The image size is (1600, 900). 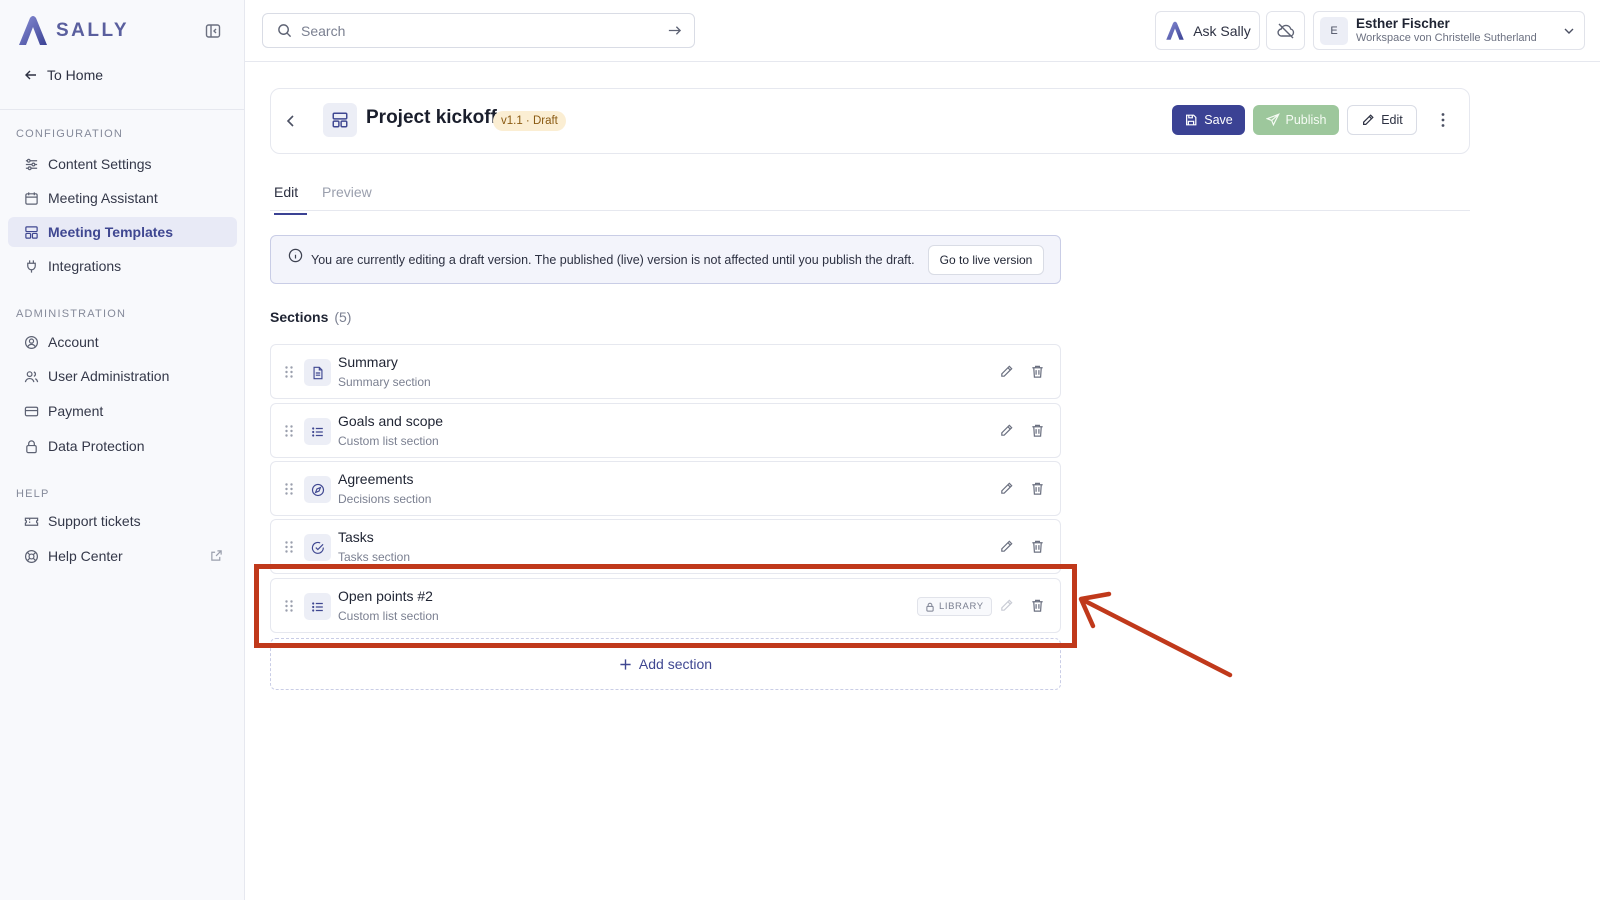 I want to click on chevron-down-icon, so click(x=1569, y=31).